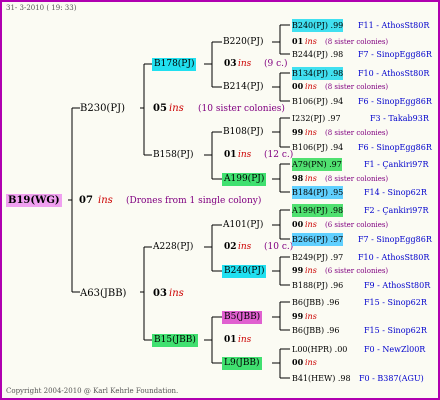  I want to click on gen3-b158-num: 01, so click(230, 155).